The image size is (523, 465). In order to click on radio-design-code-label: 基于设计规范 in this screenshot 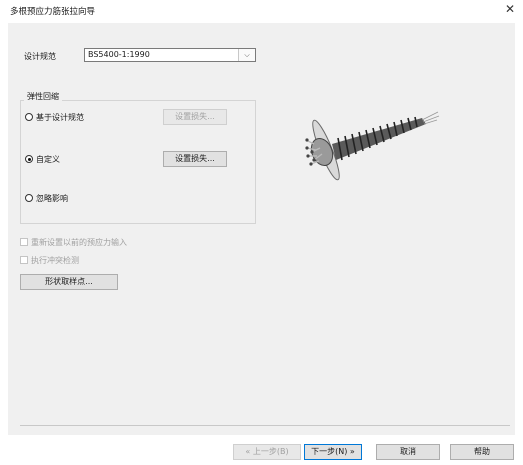, I will do `click(60, 117)`.